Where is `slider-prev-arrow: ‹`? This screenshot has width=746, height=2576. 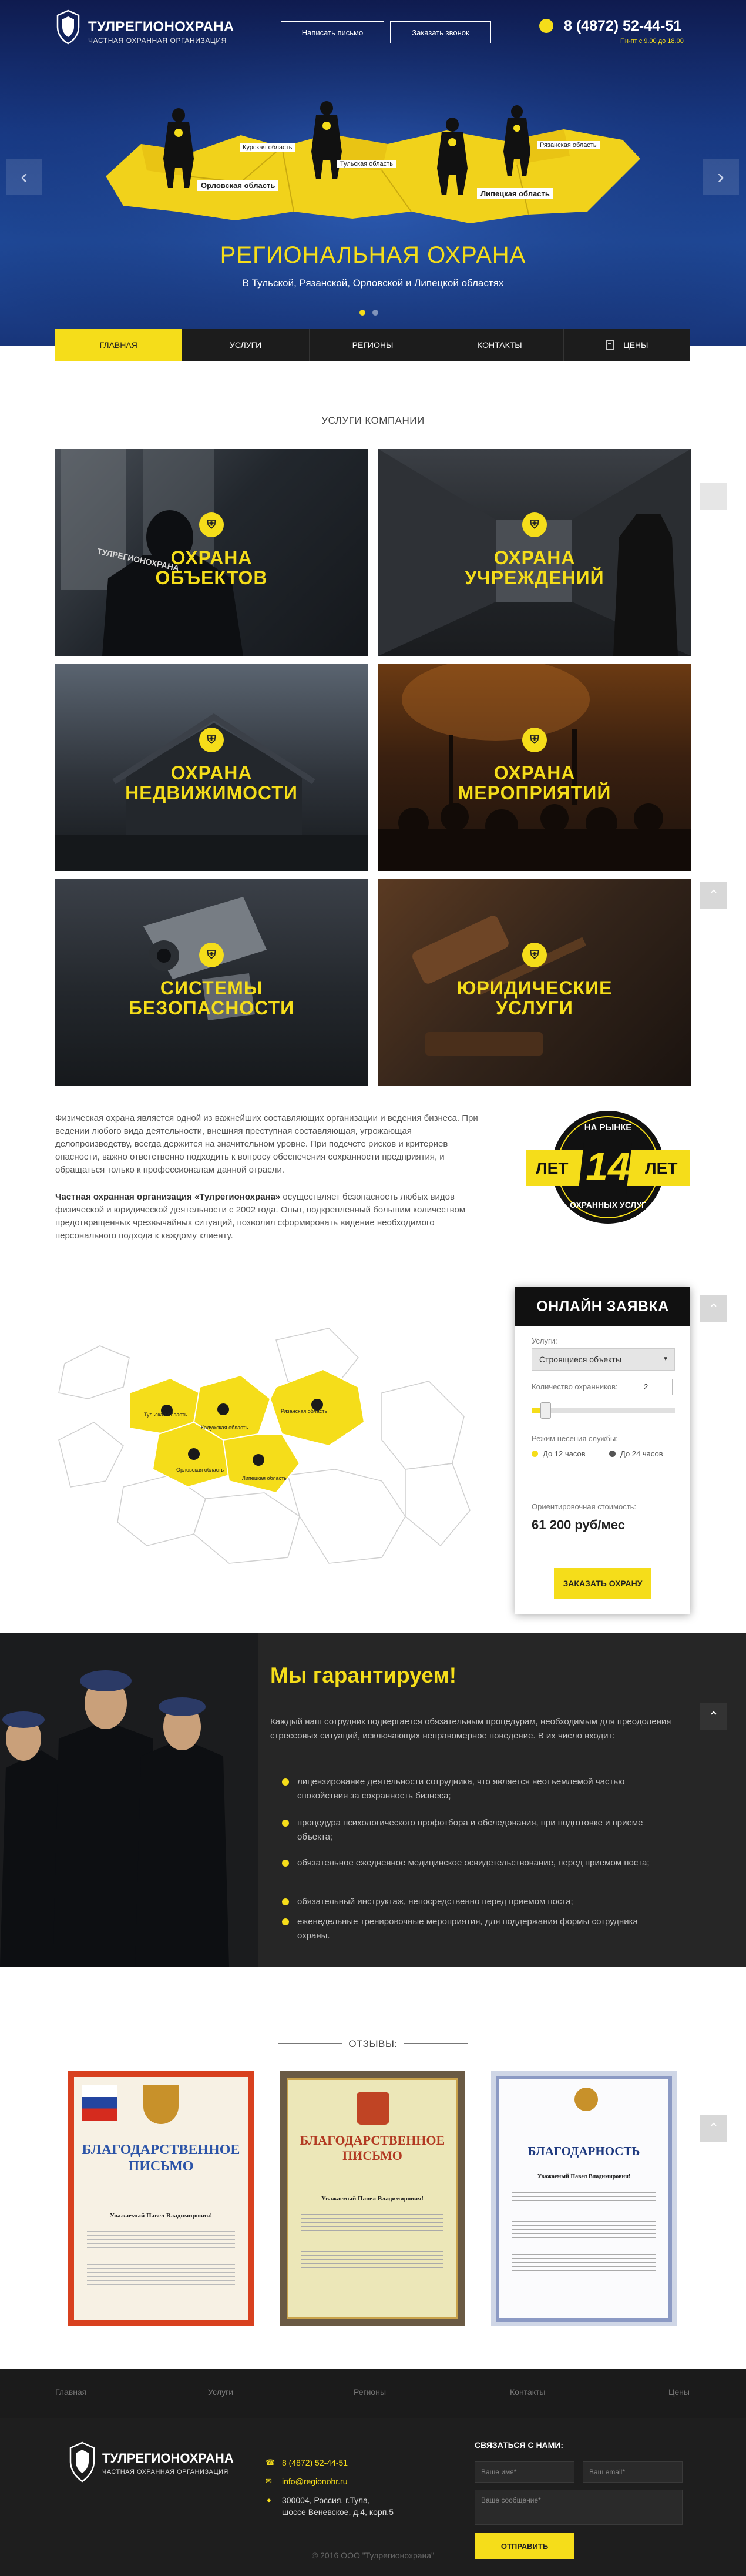 slider-prev-arrow: ‹ is located at coordinates (24, 177).